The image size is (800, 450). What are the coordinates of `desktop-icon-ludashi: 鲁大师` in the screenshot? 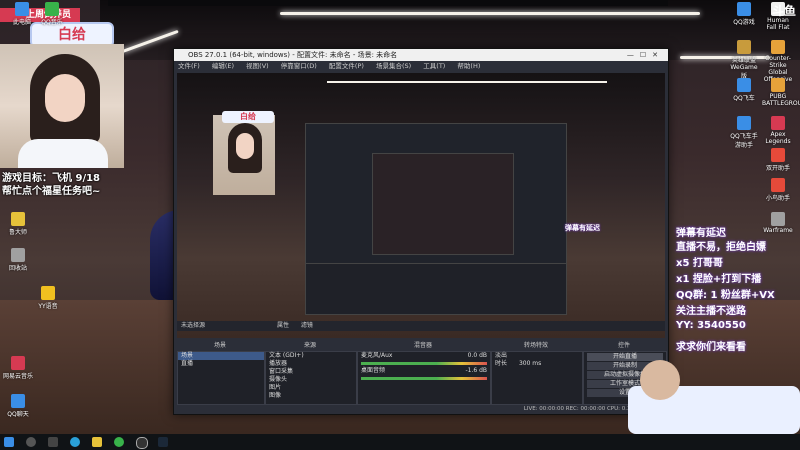 It's located at (18, 224).